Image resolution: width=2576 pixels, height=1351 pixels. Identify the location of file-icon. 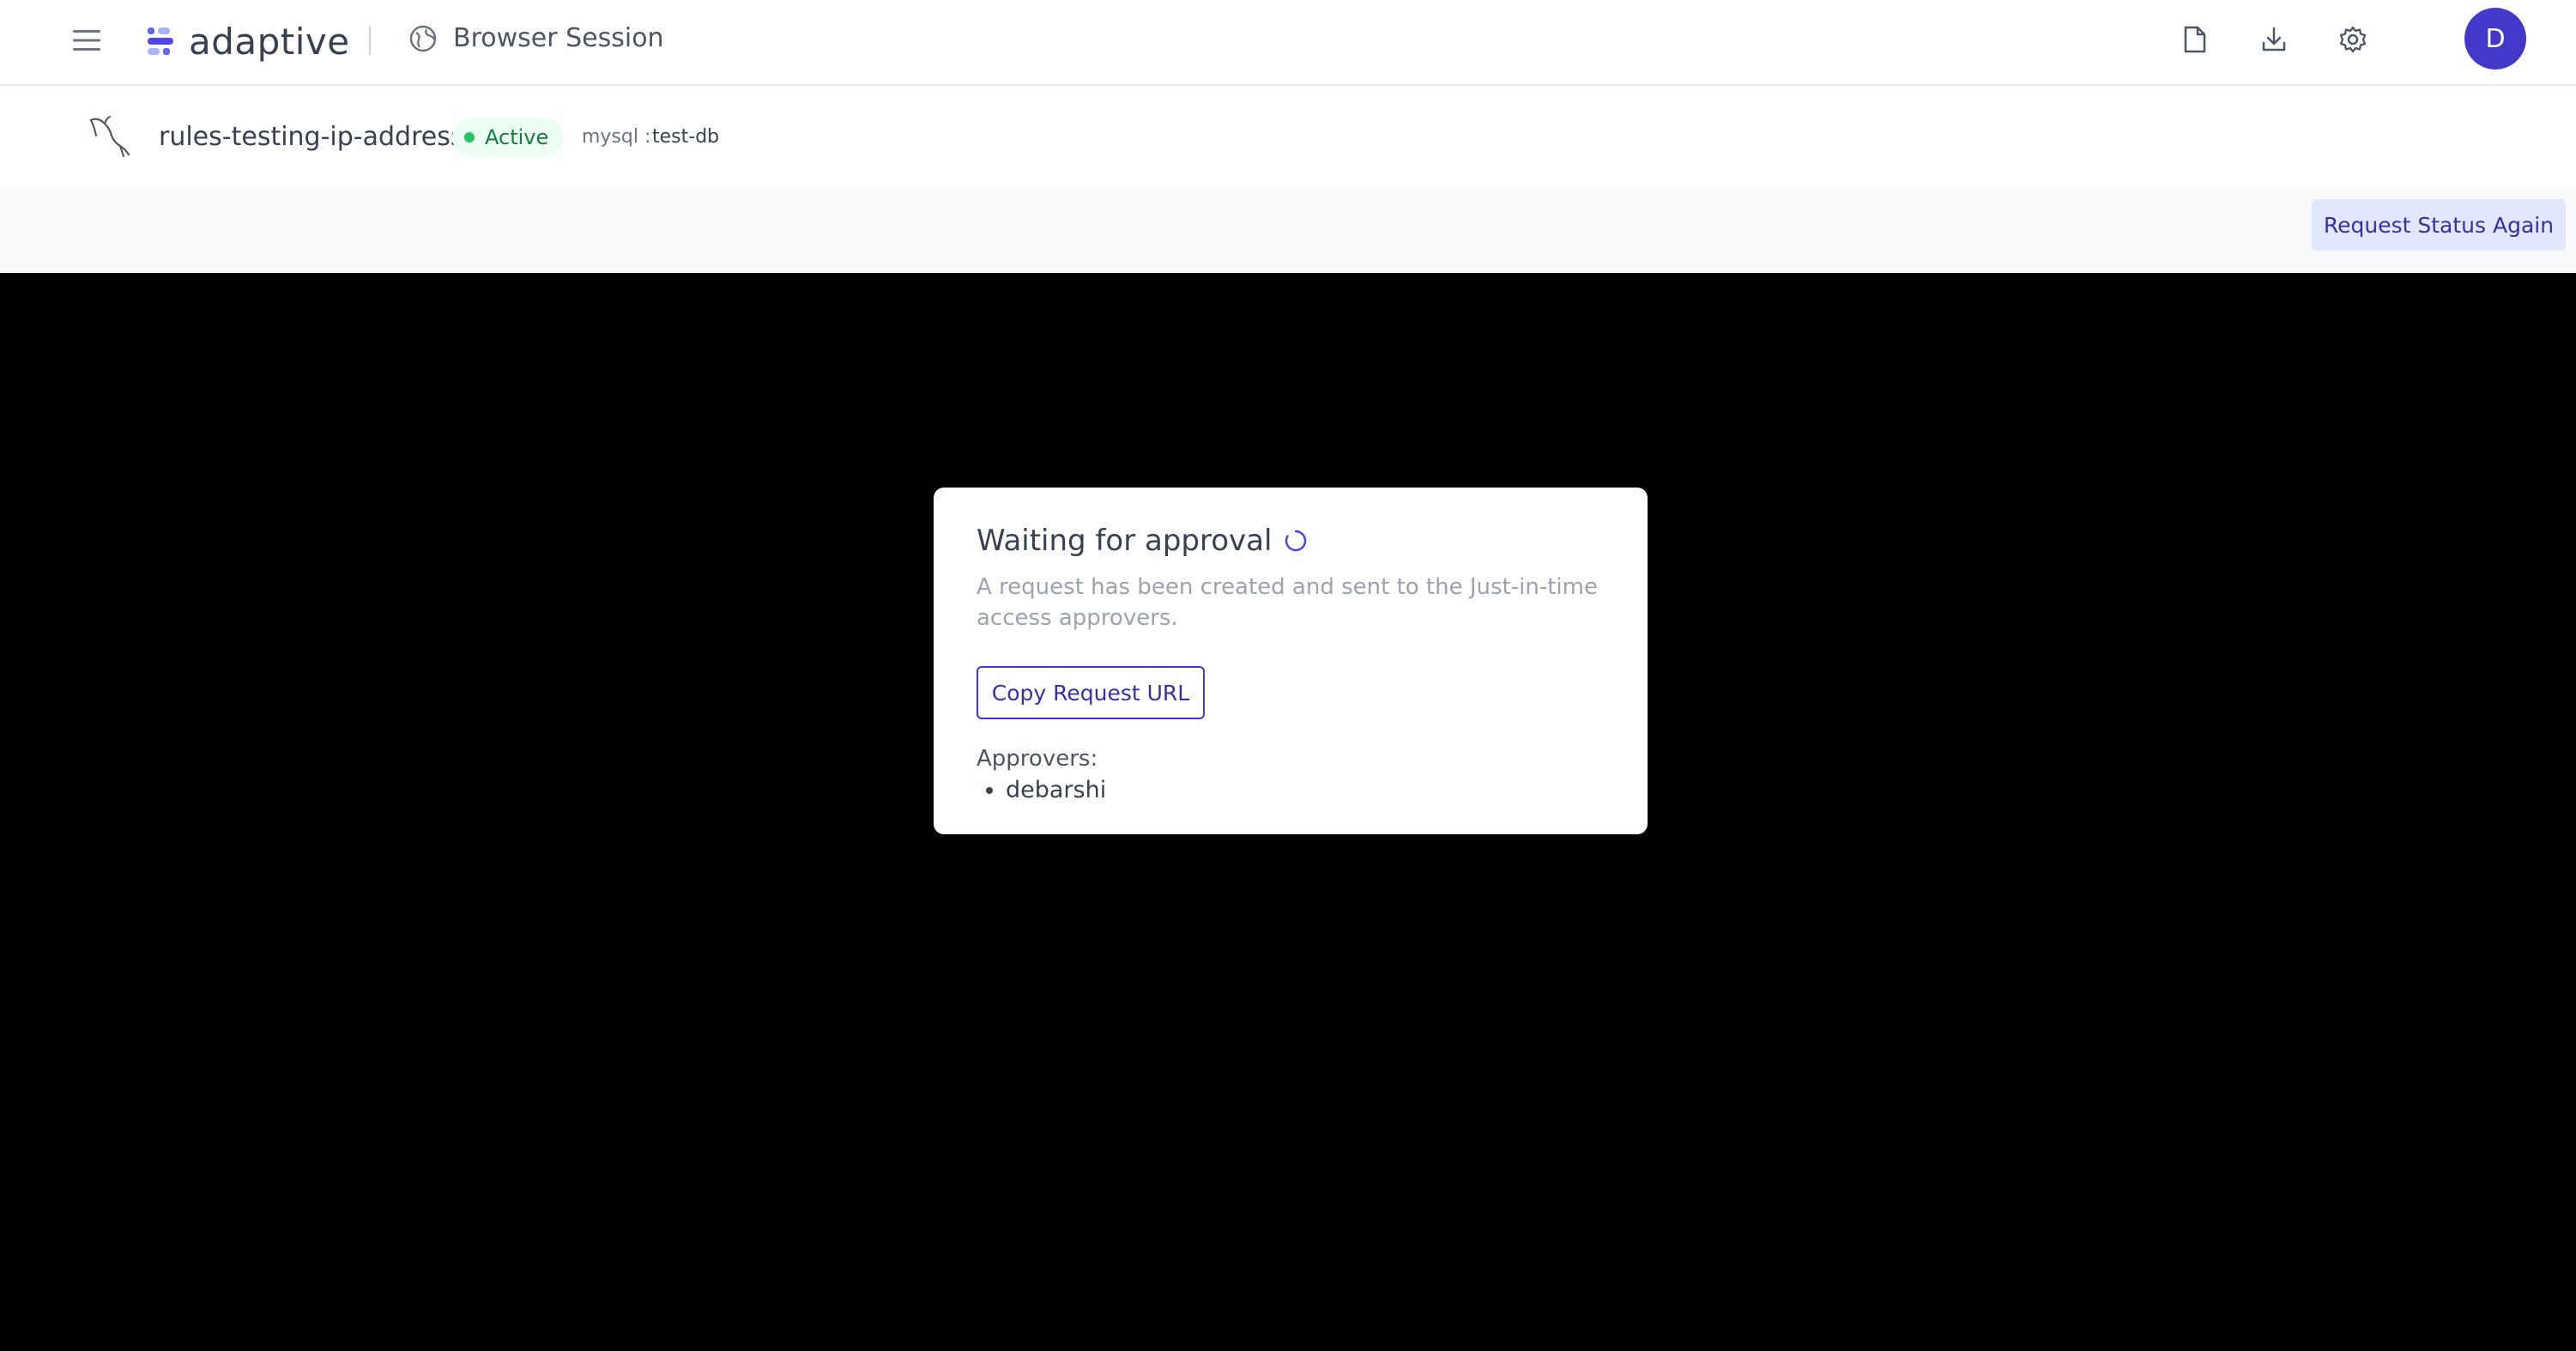
(2195, 39).